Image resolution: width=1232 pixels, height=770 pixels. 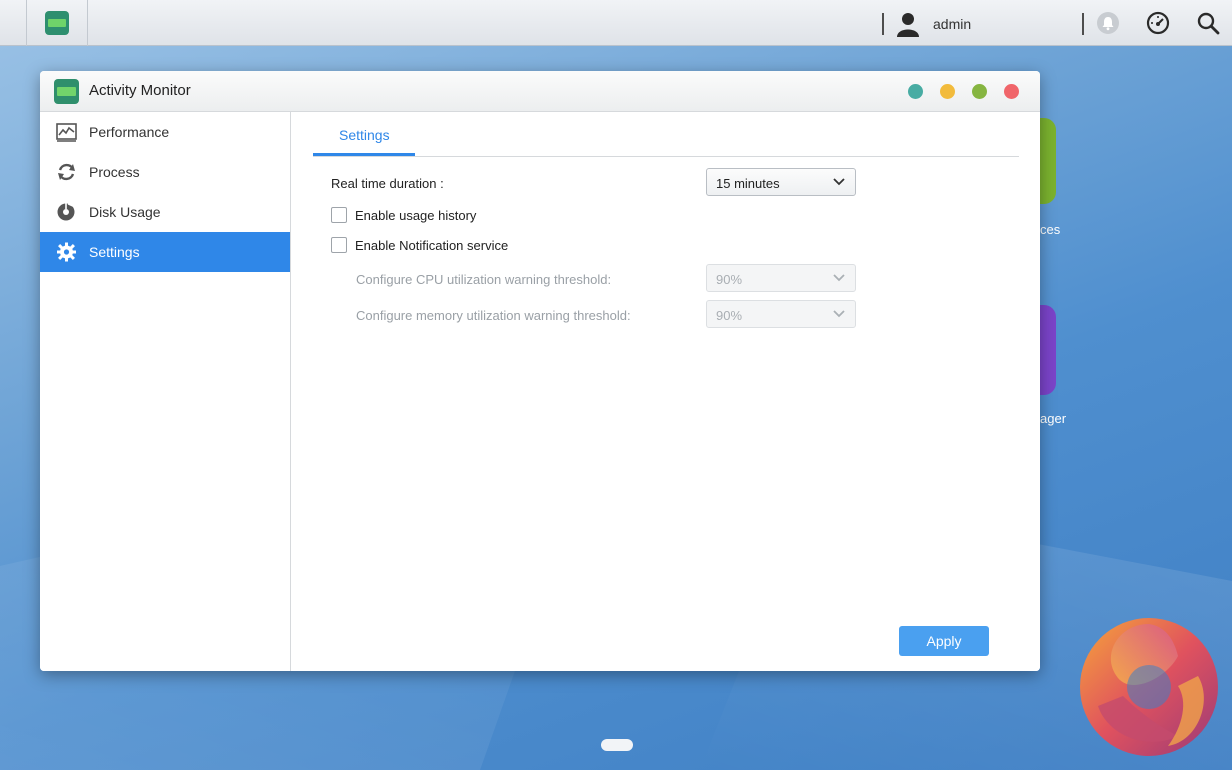 I want to click on bell-icon, so click(x=1108, y=23).